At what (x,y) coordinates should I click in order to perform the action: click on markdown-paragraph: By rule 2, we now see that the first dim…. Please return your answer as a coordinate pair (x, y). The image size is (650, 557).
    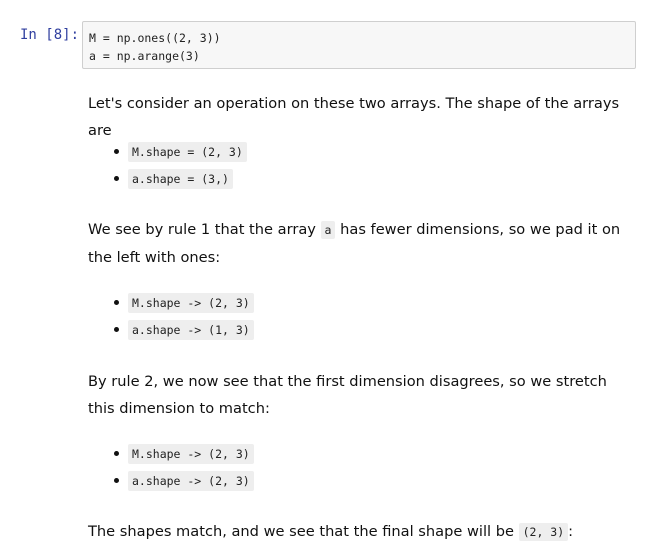
    Looking at the image, I should click on (355, 395).